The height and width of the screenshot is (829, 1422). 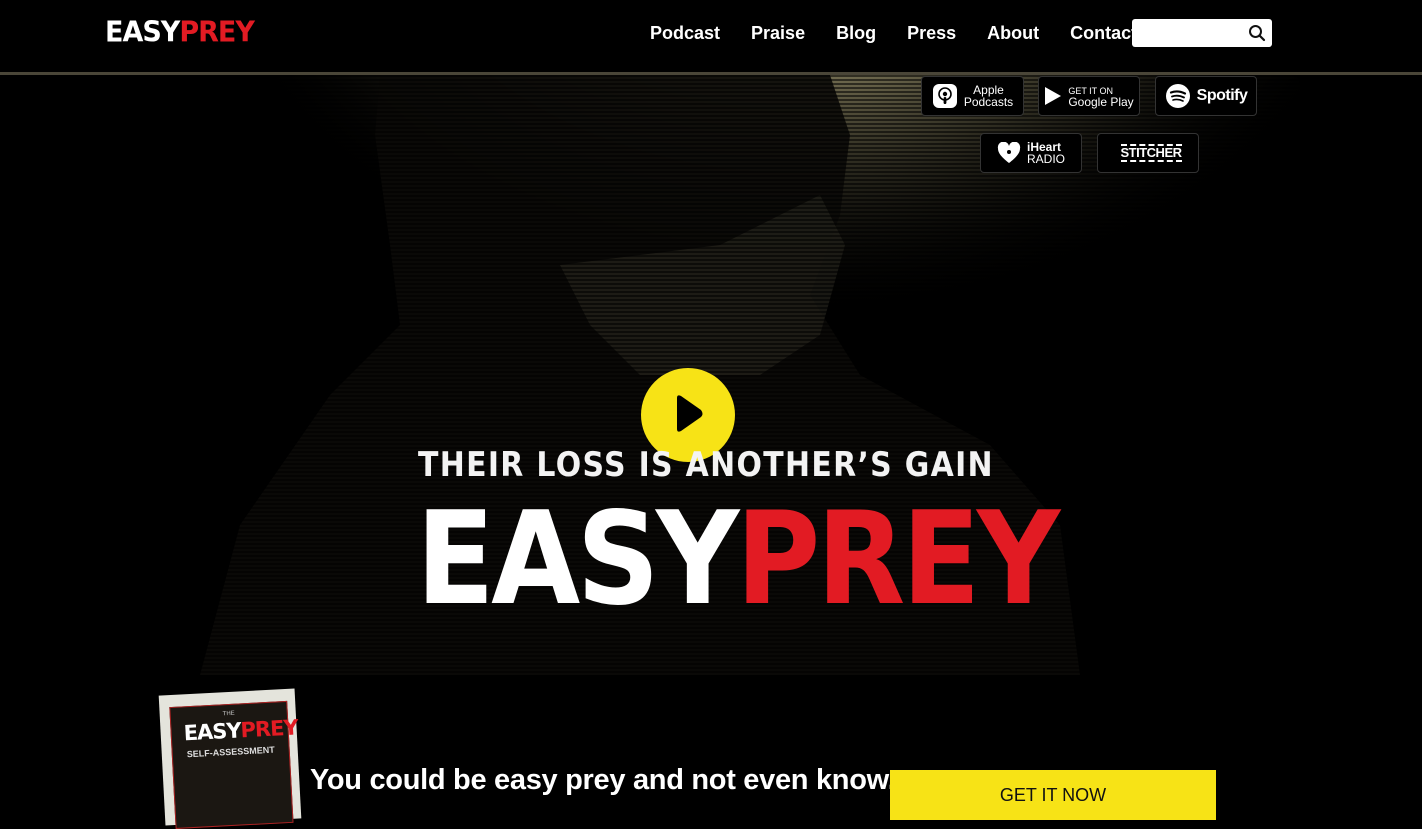 I want to click on logo-prey: PREY, so click(x=217, y=32).